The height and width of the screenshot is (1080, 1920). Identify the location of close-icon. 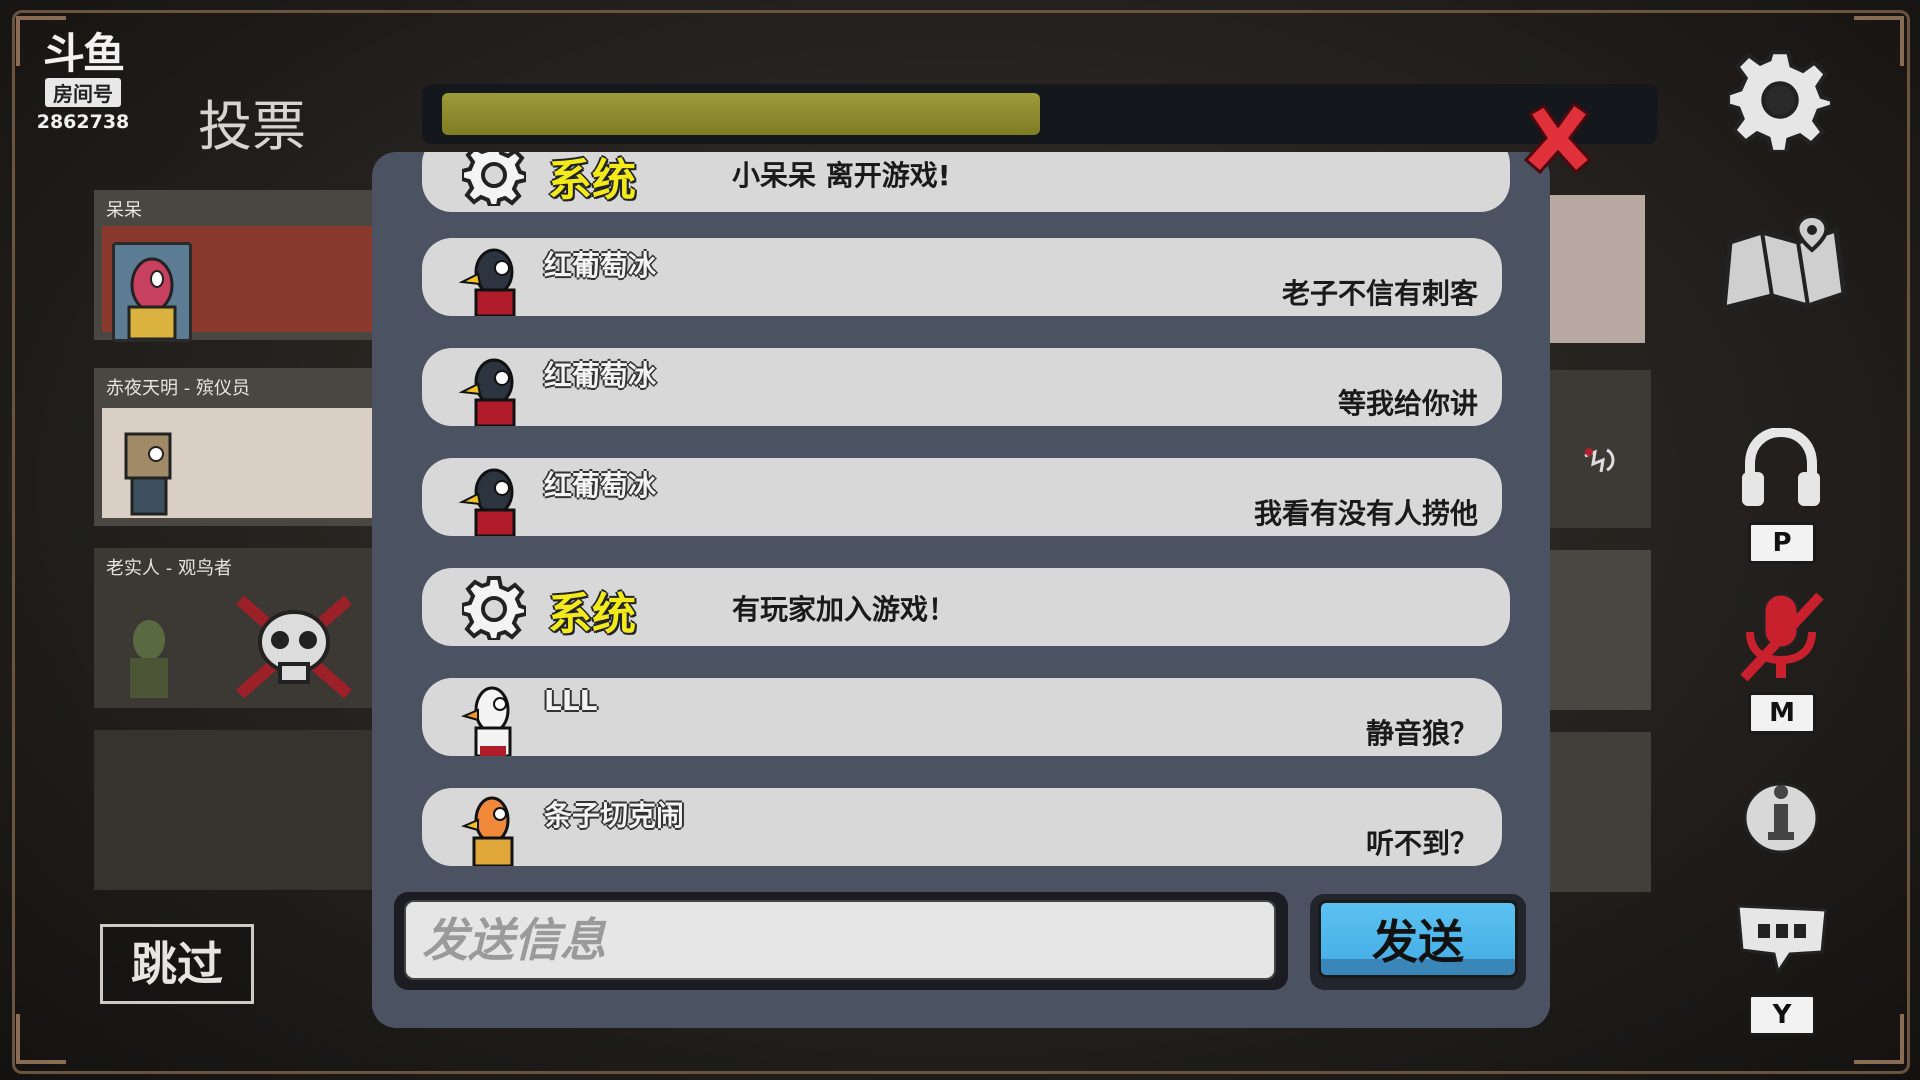
(1558, 138).